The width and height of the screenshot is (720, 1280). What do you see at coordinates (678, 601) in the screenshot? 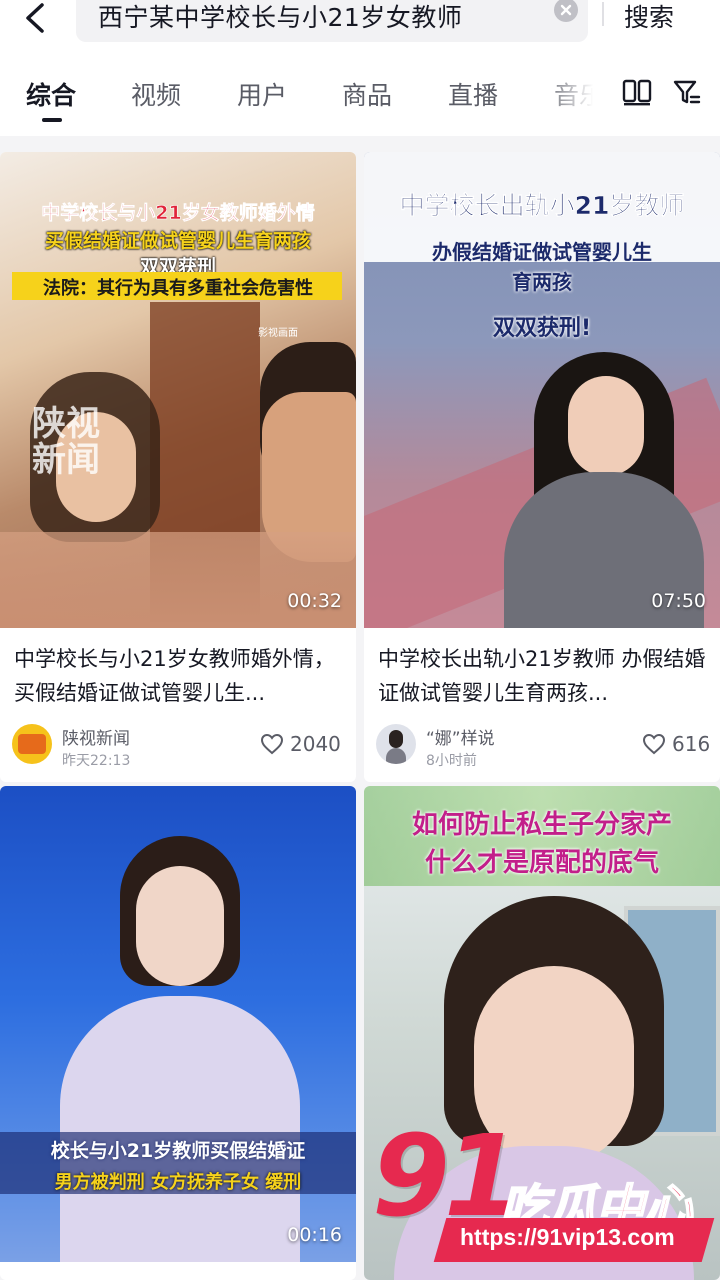
I see `video-duration: 07:50` at bounding box center [678, 601].